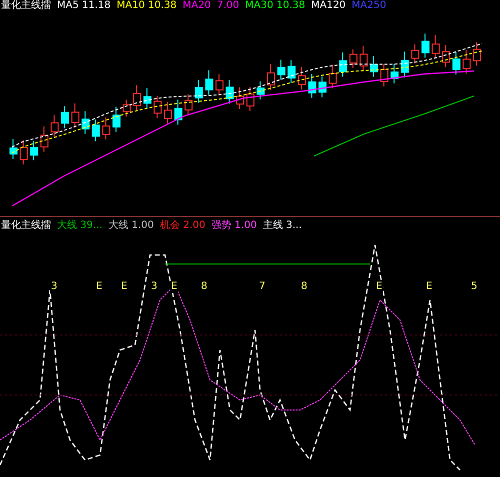 Image resolution: width=500 pixels, height=477 pixels. I want to click on legend-item: 强势 1.00, so click(234, 226).